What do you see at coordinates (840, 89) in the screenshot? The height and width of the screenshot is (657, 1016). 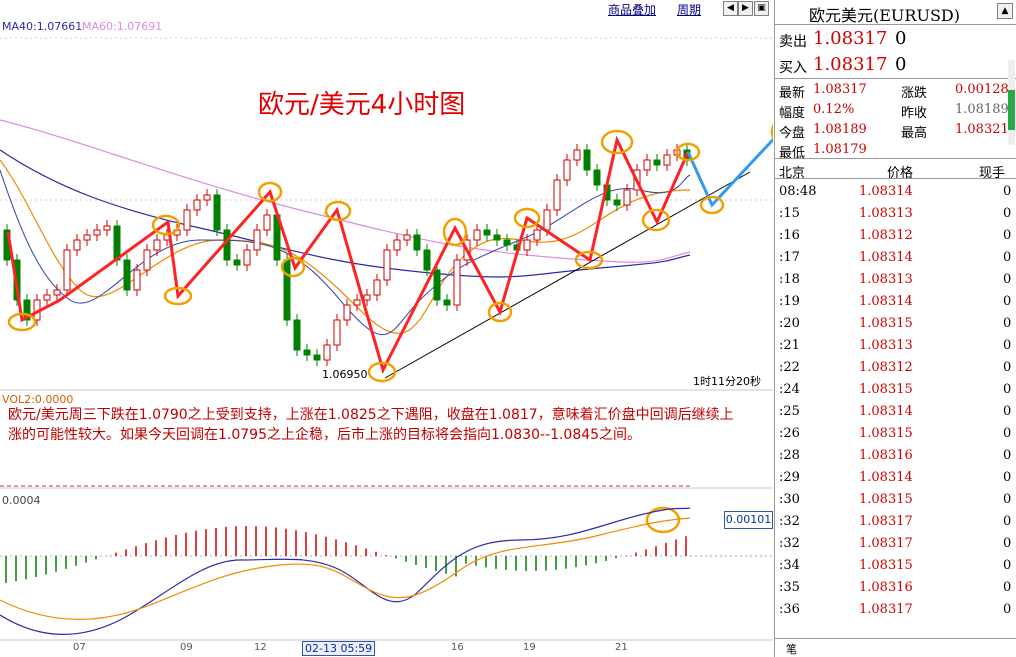 I see `stat-value: 1.08317` at bounding box center [840, 89].